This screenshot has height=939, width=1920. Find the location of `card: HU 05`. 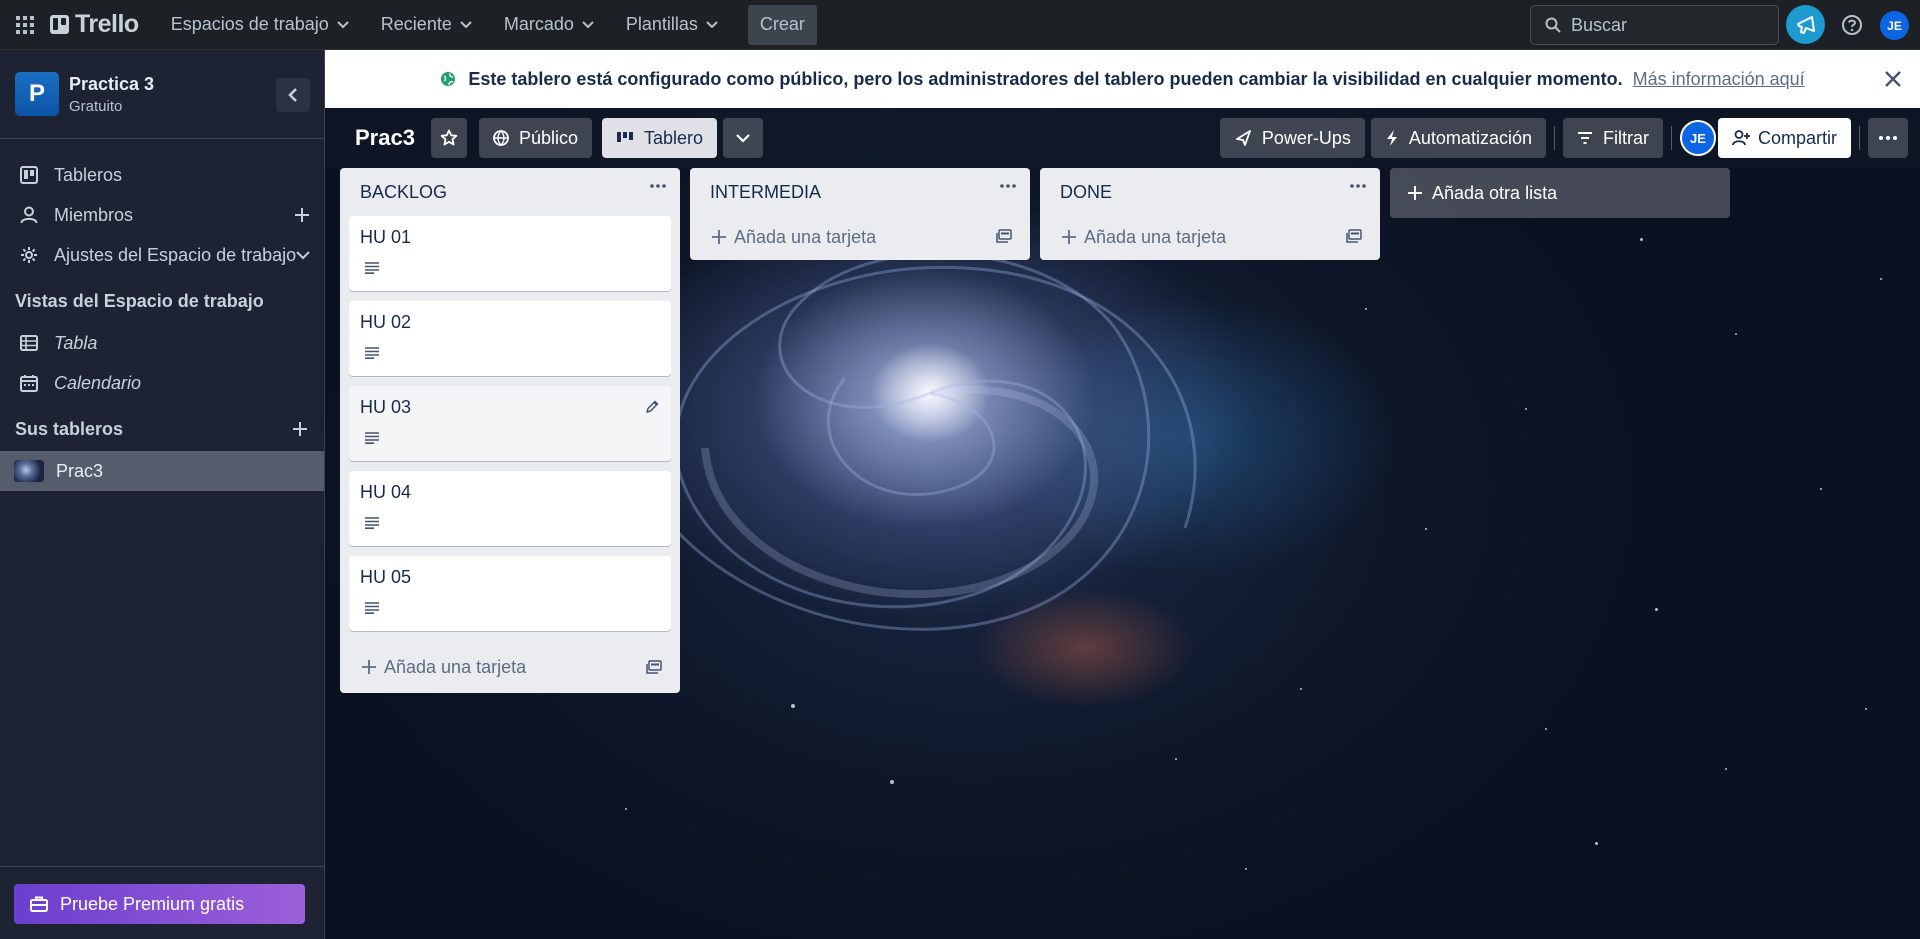

card: HU 05 is located at coordinates (510, 593).